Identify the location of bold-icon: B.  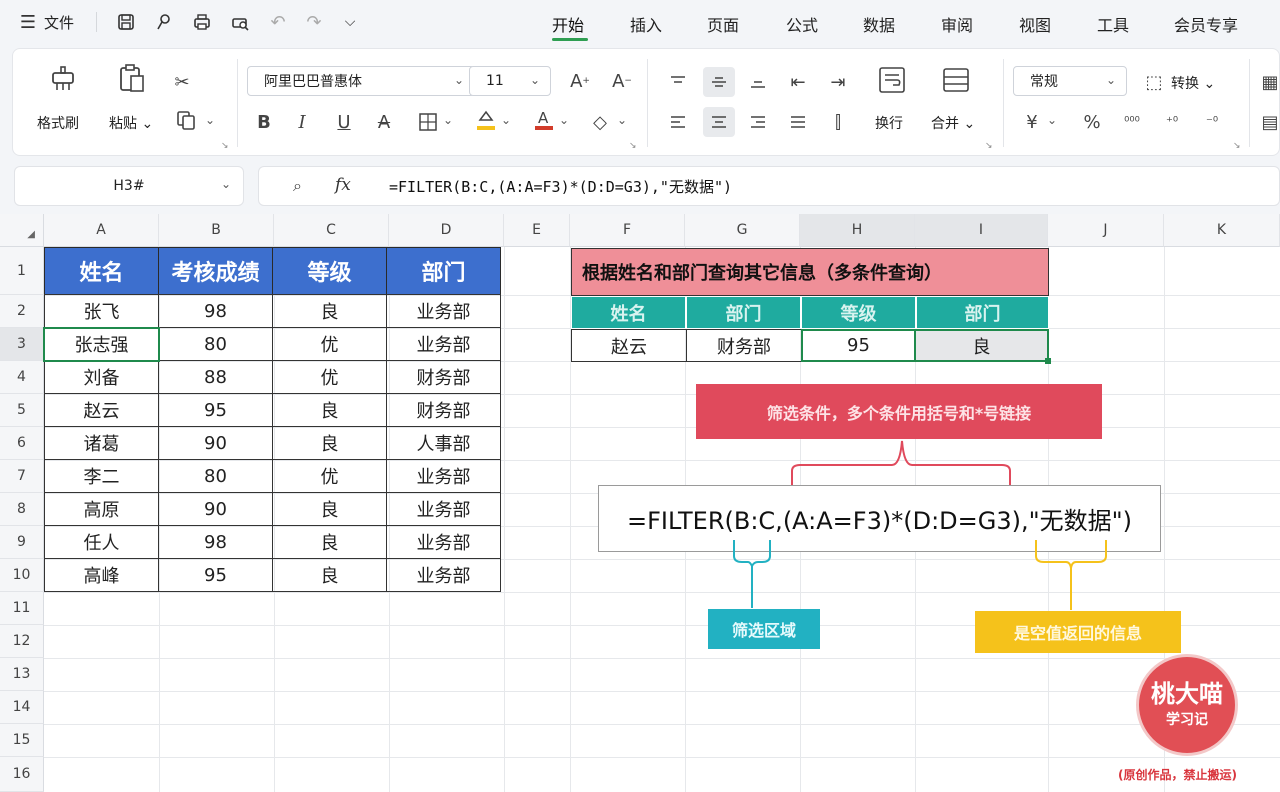
(264, 122).